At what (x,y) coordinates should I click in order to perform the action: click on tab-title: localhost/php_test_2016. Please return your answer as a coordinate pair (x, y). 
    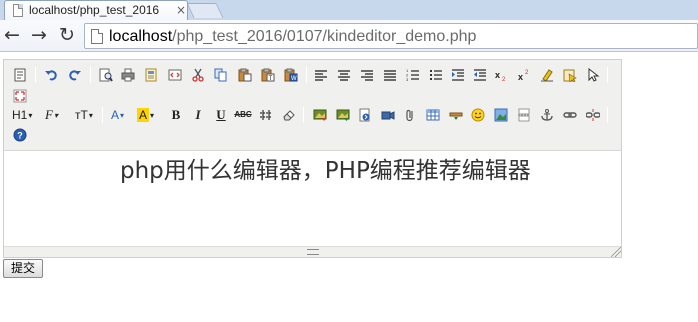
    Looking at the image, I should click on (94, 10).